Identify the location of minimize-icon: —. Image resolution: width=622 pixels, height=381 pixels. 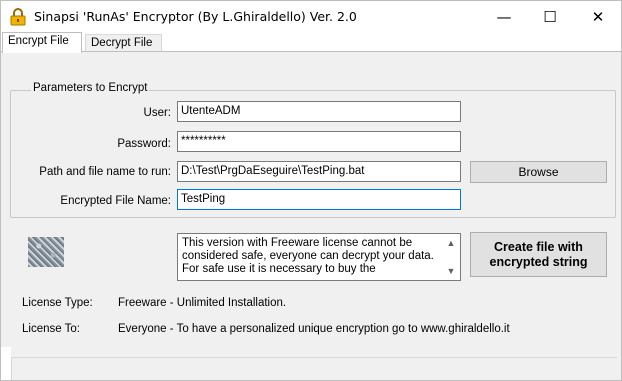
(504, 16).